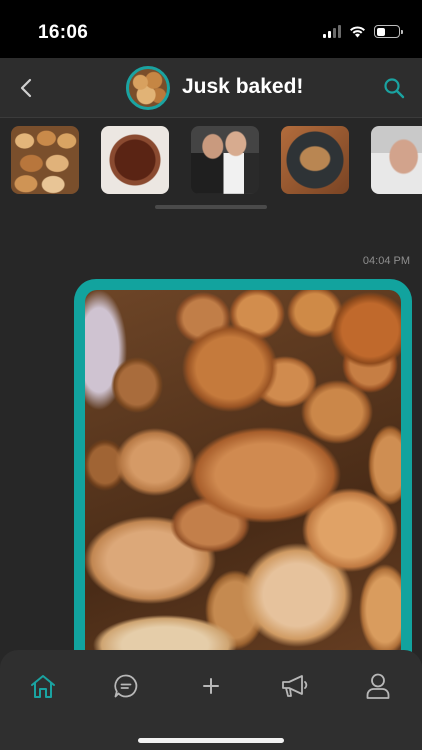 This screenshot has width=422, height=750. What do you see at coordinates (135, 160) in the screenshot?
I see `chocolate-bowl-thumbnail` at bounding box center [135, 160].